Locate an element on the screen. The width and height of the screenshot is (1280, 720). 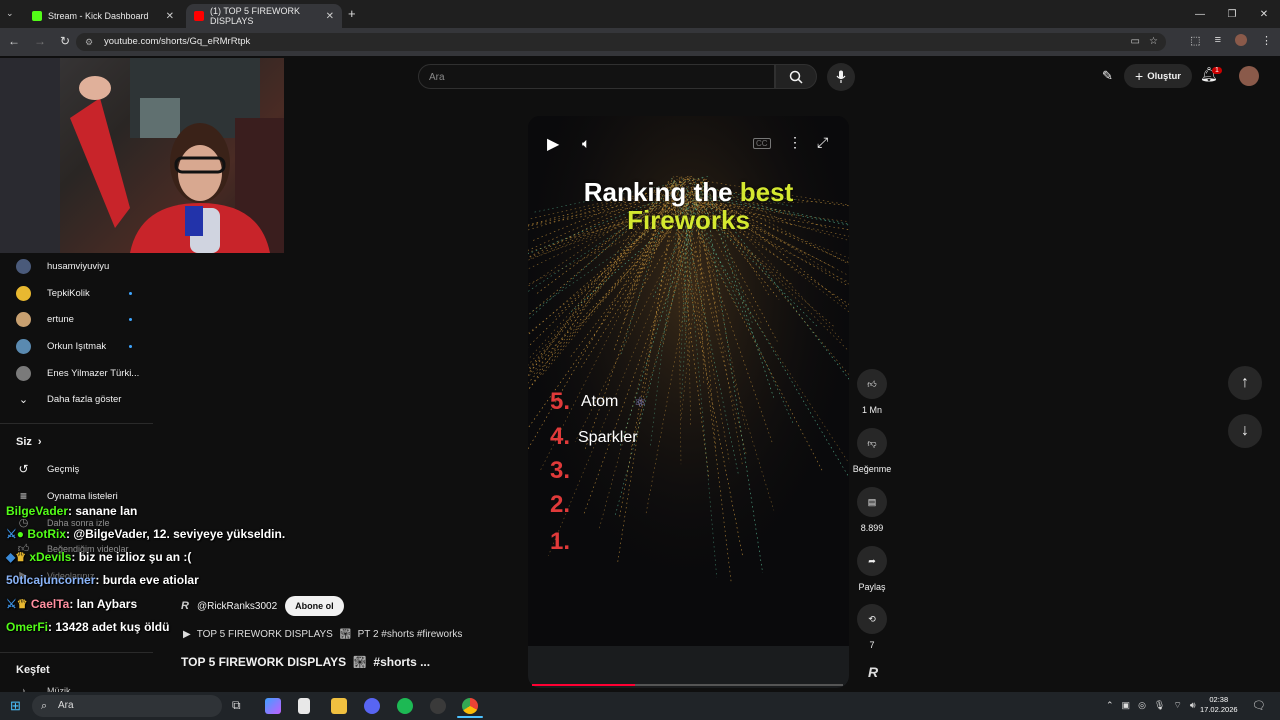
voice-search-button is located at coordinates (841, 77).